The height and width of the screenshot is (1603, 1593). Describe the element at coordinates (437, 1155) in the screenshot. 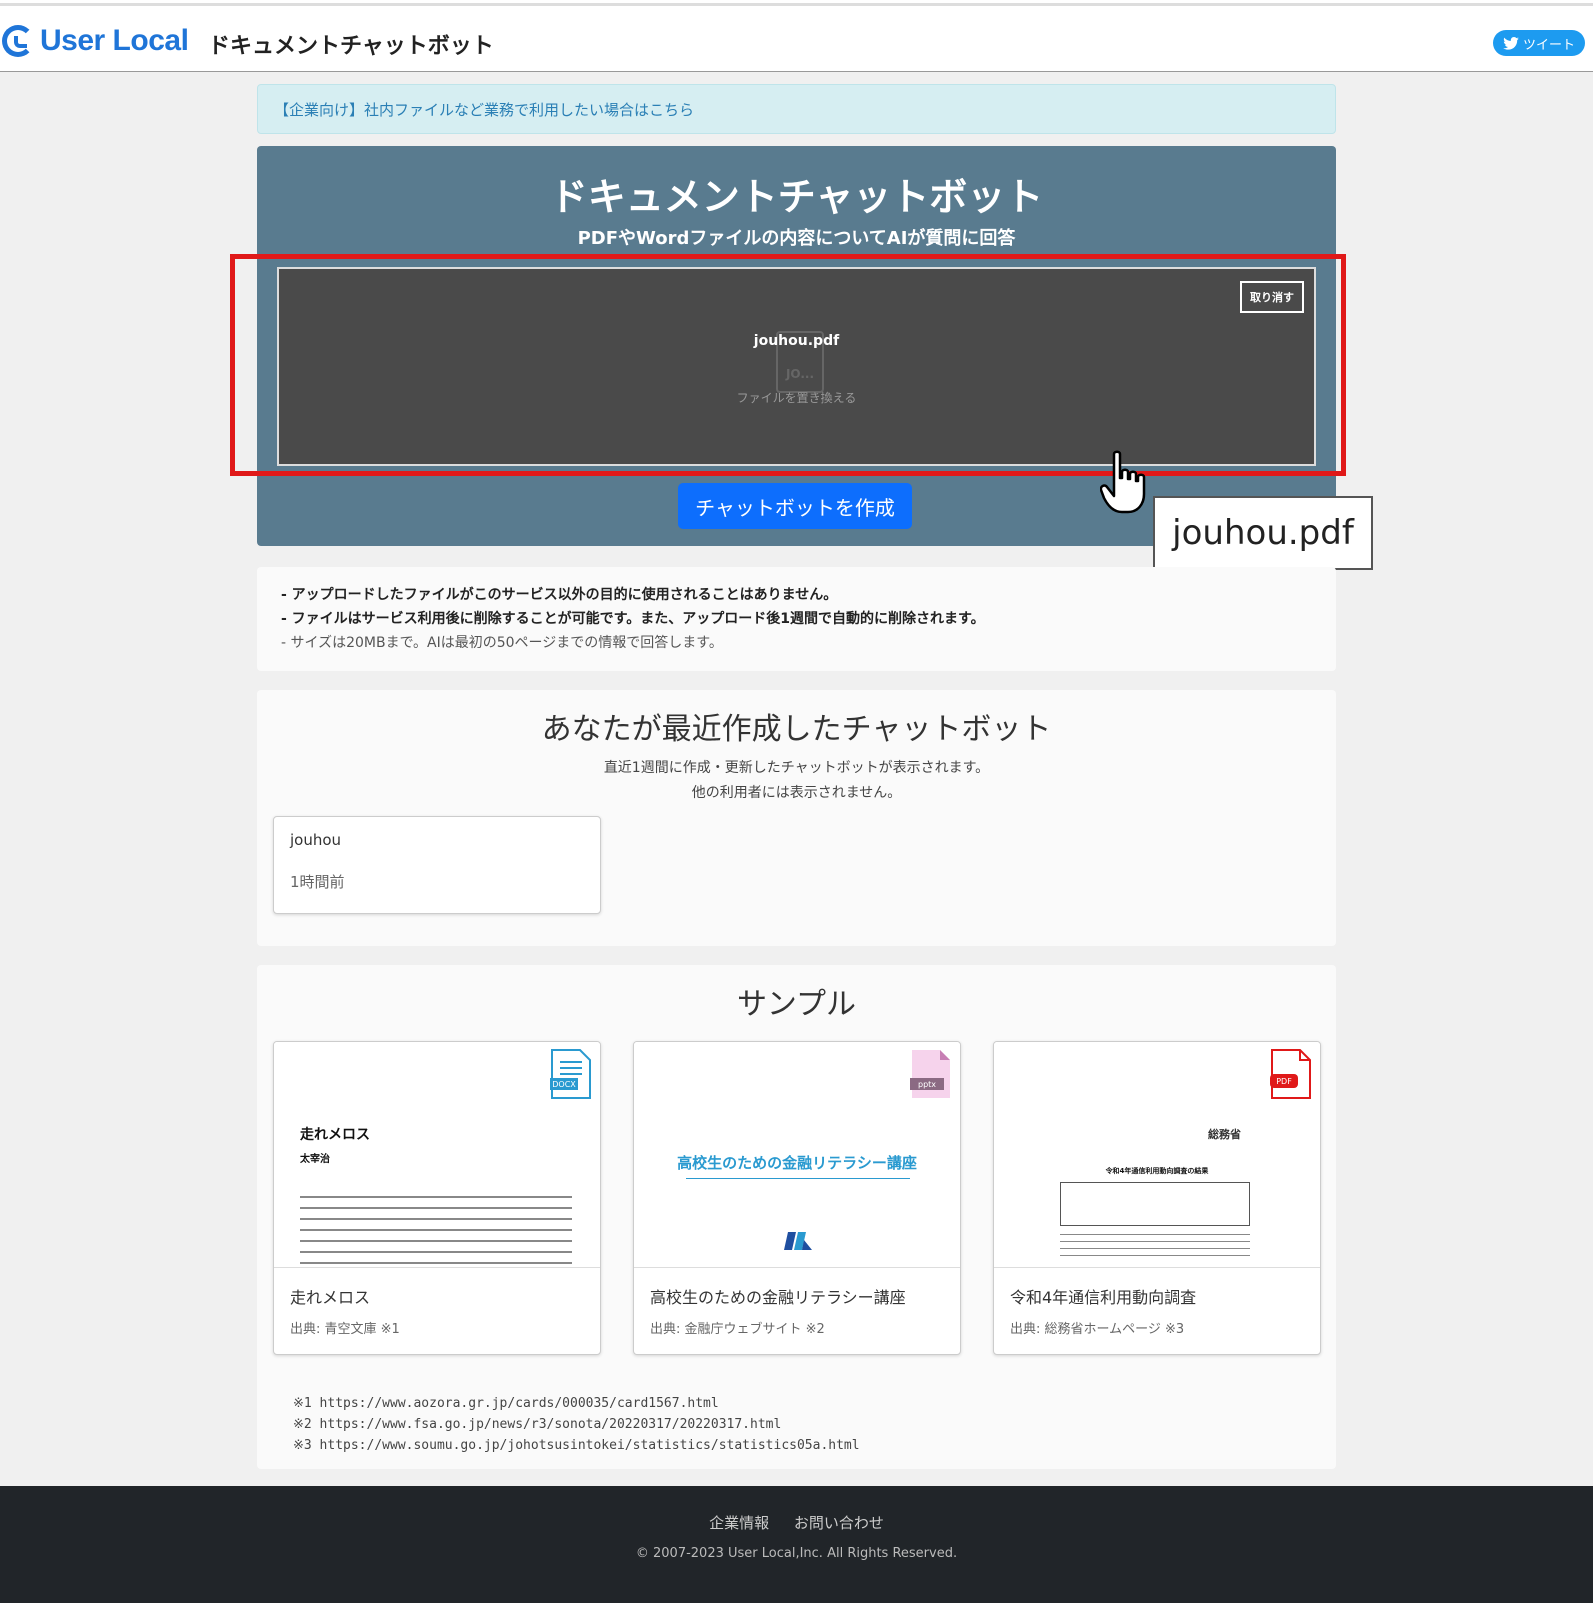

I see `sample-thumbnail: DOCX 走れメロス 太宰治` at that location.